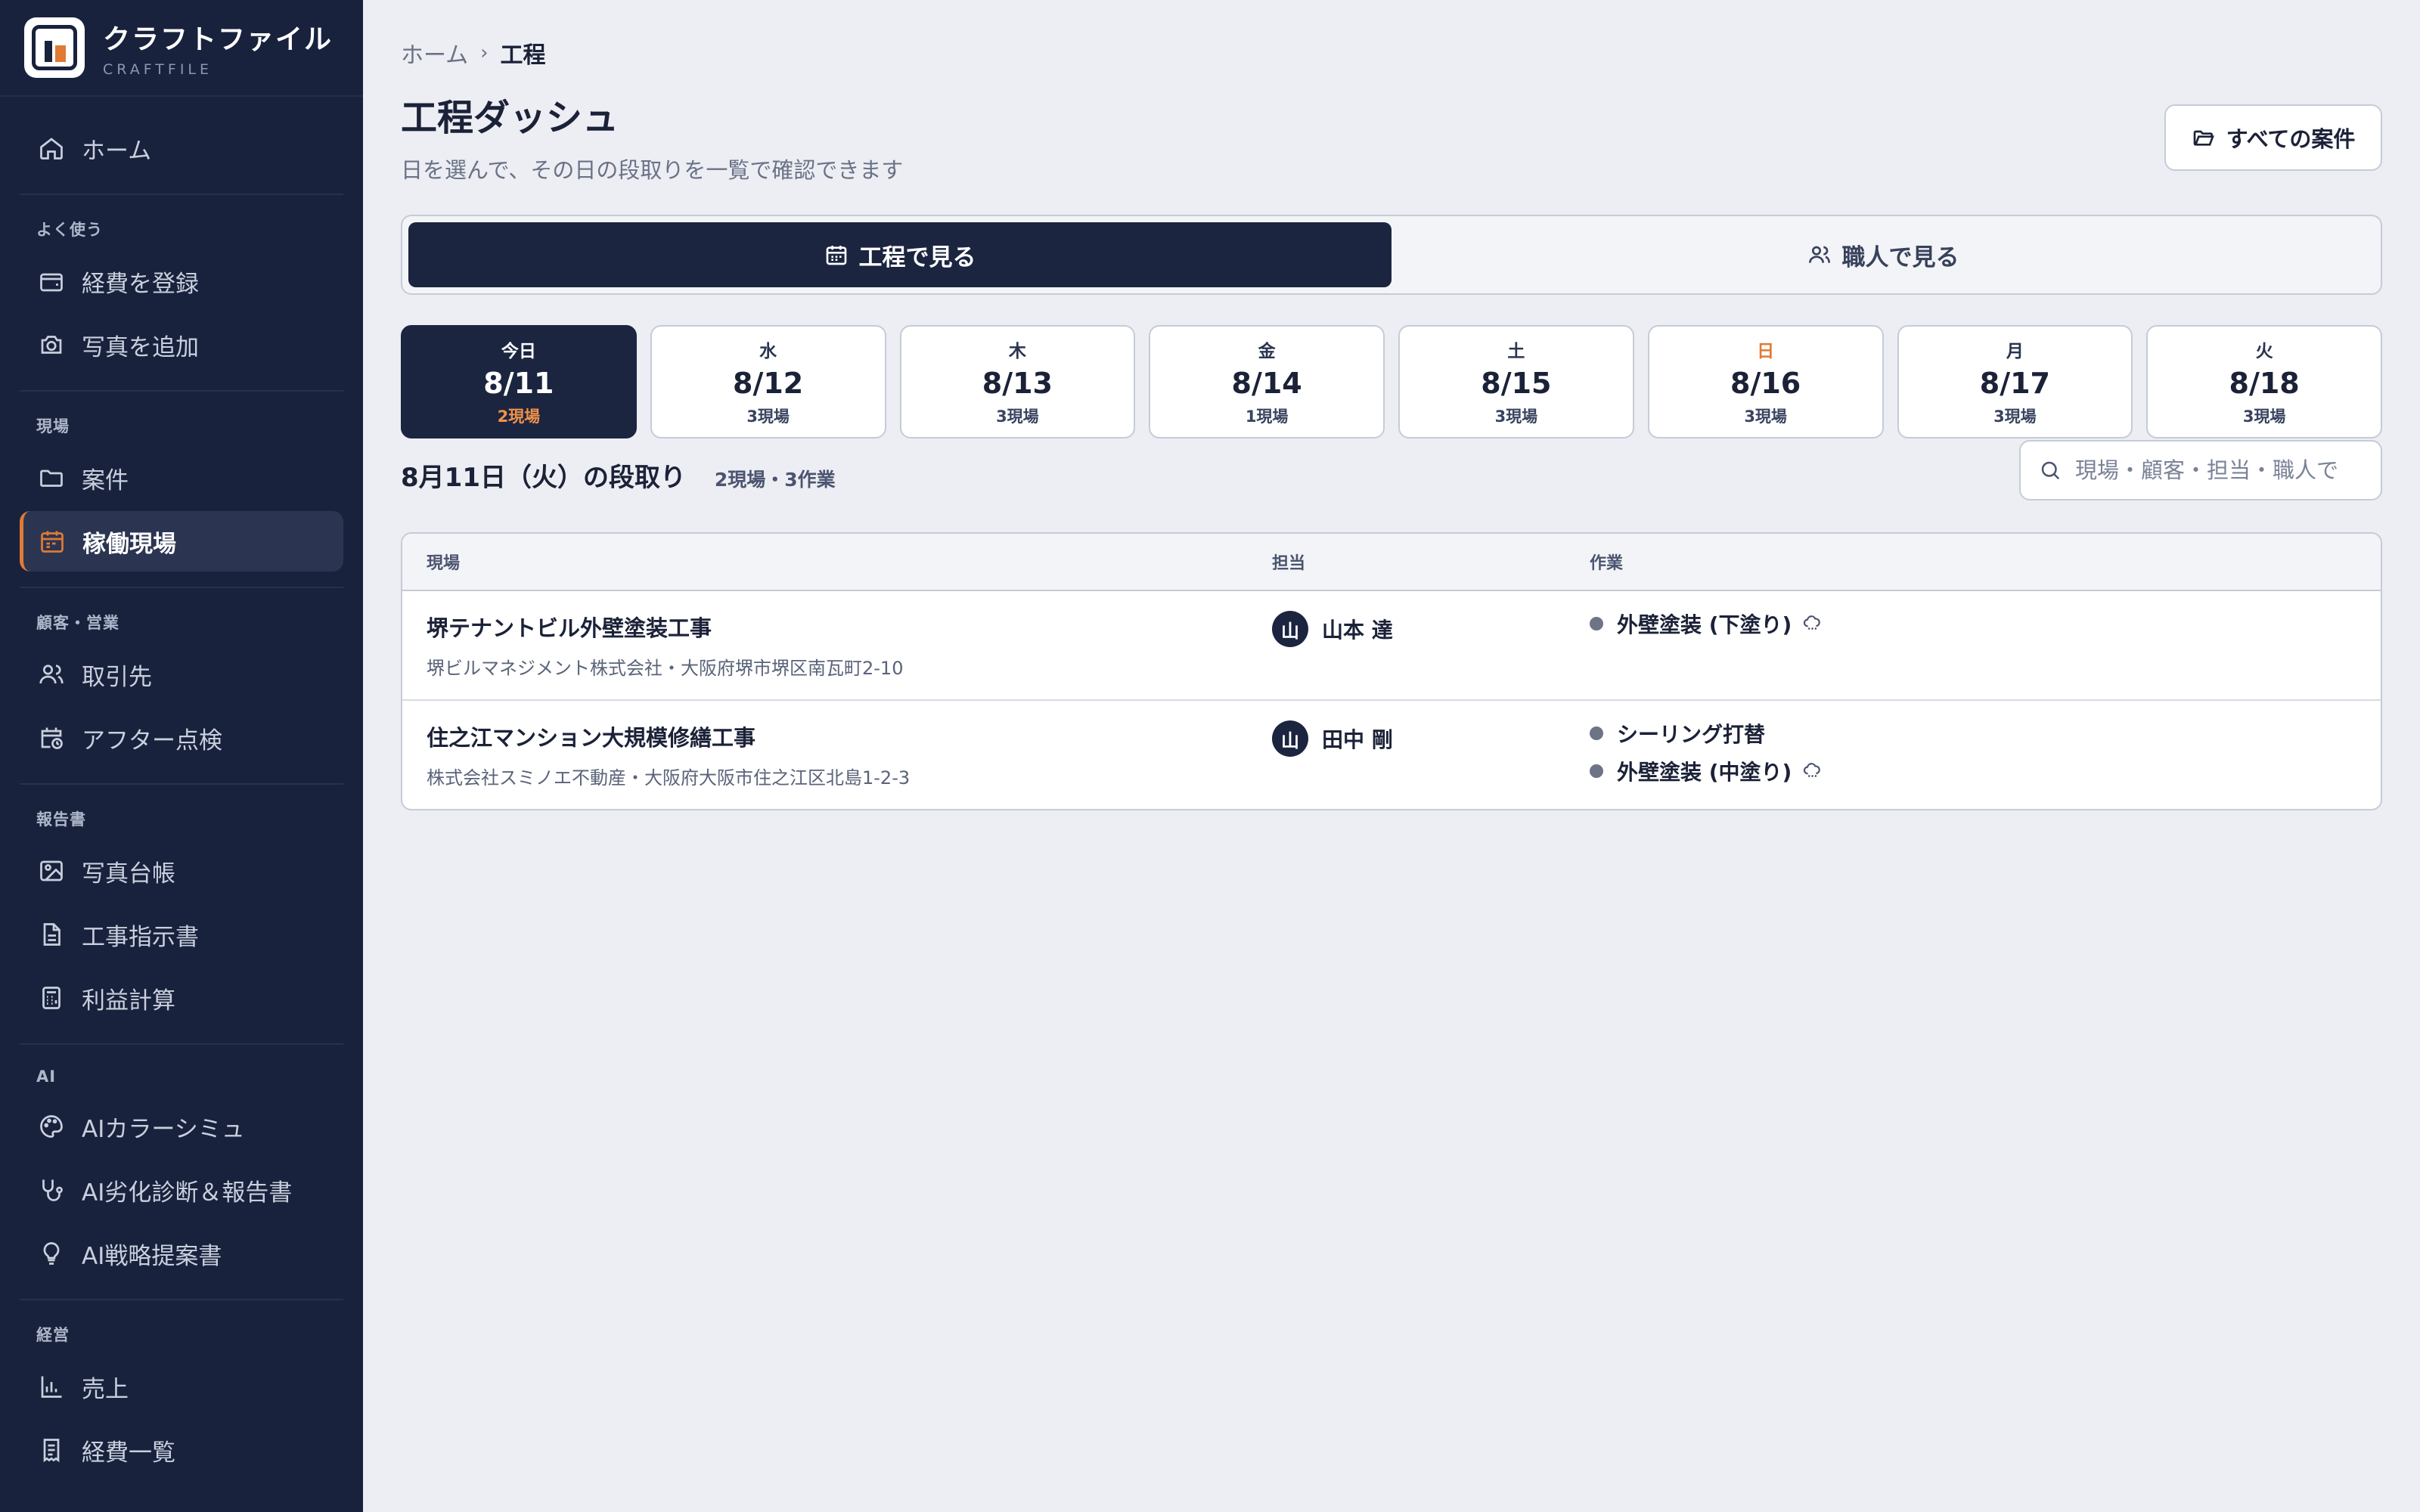 This screenshot has height=1512, width=2420. I want to click on sidebar-item-photo-ledger: 写真台帳, so click(181, 871).